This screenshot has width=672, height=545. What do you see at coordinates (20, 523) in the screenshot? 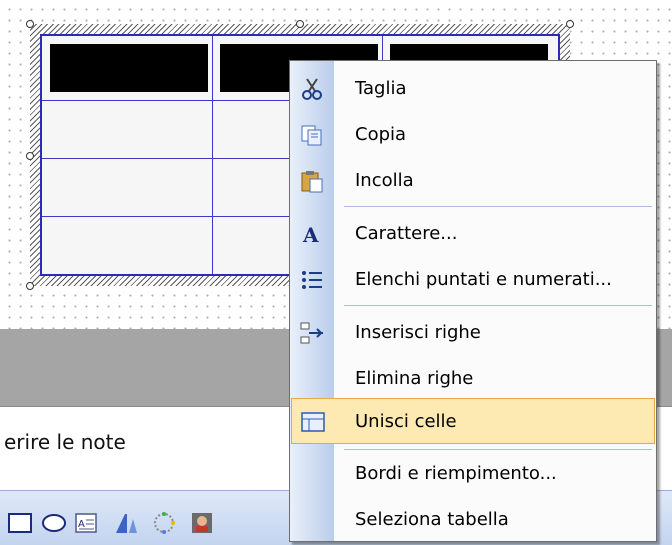
I see `rectangle-icon` at bounding box center [20, 523].